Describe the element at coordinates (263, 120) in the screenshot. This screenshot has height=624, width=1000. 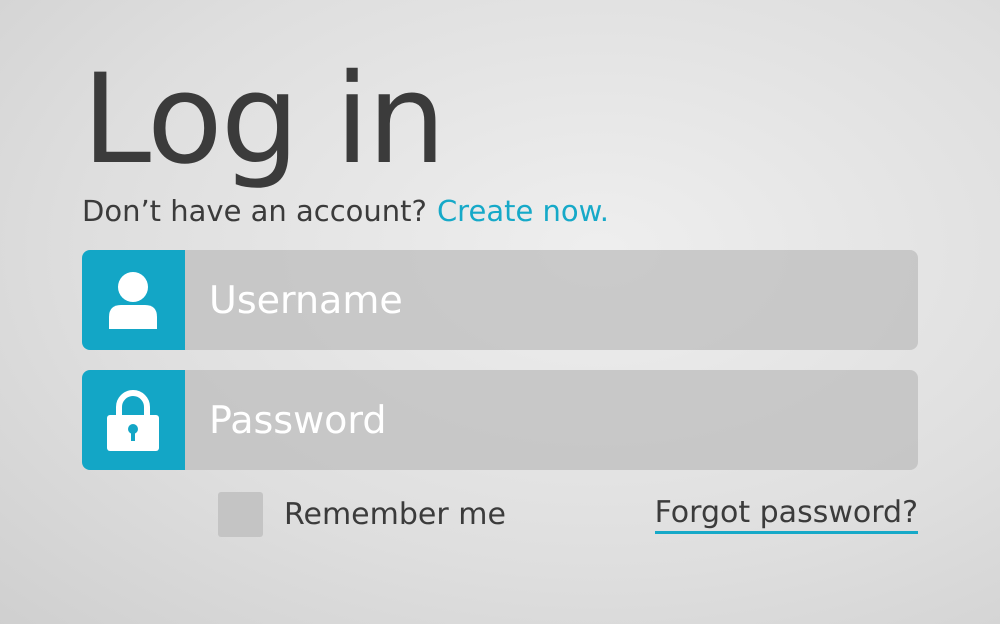
I see `page-title: Log in` at that location.